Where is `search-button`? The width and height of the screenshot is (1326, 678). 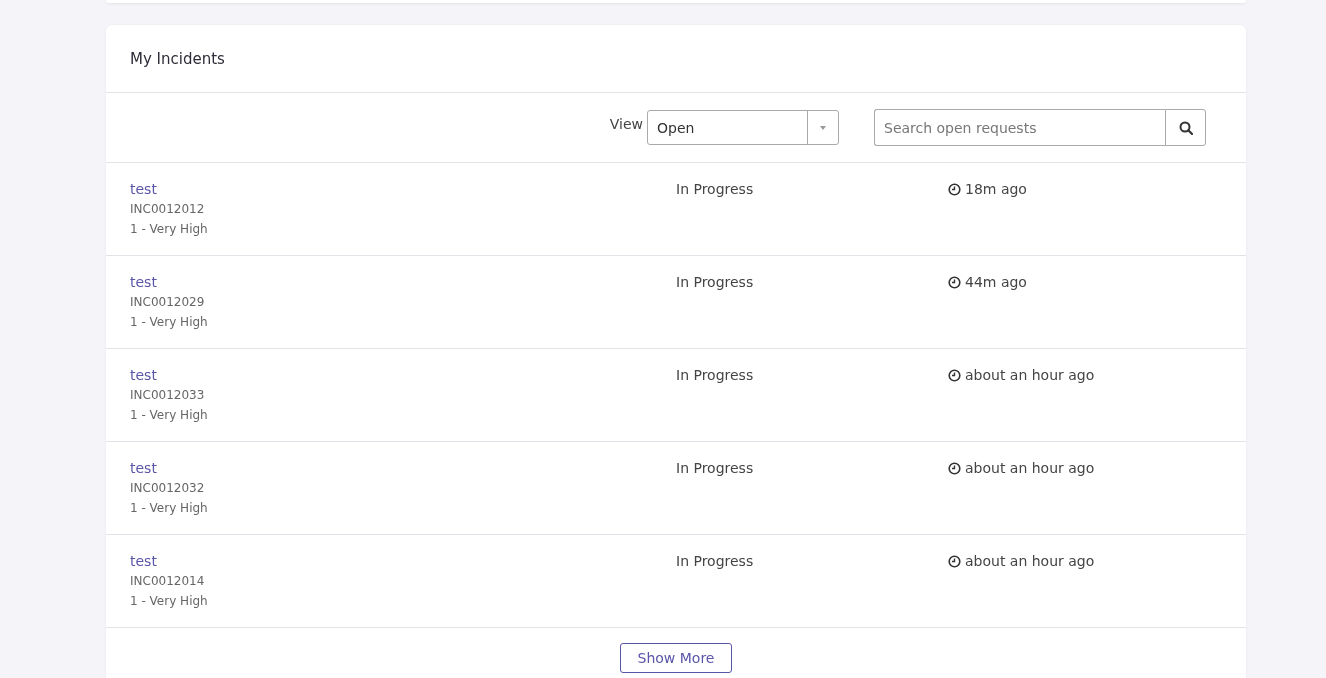
search-button is located at coordinates (1185, 127).